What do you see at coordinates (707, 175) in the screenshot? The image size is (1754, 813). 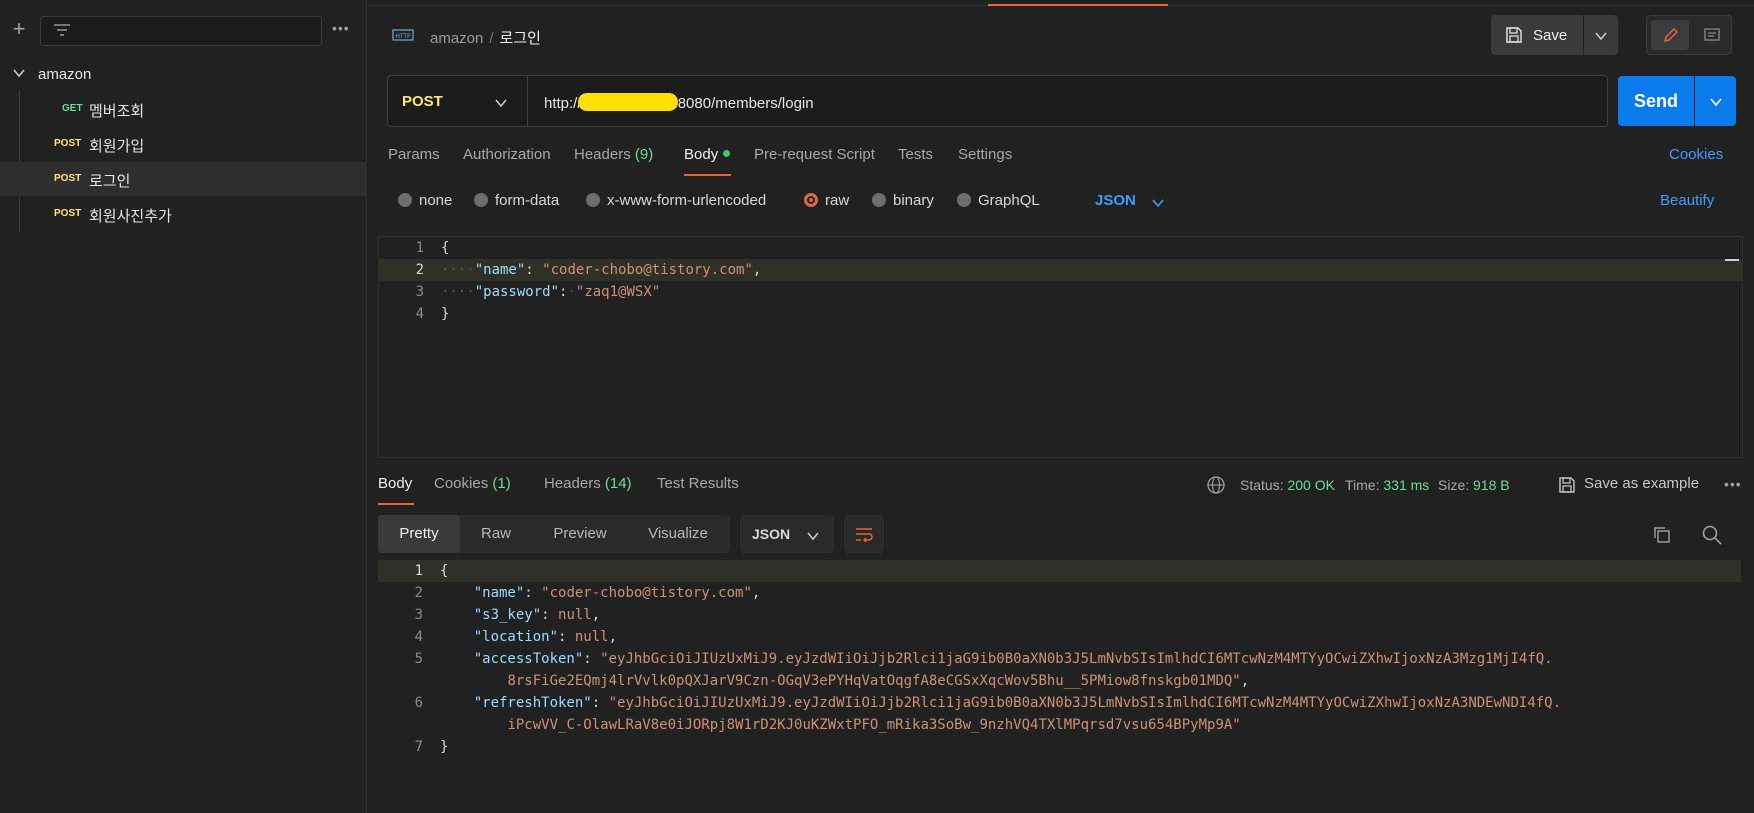 I see `tab-underline` at bounding box center [707, 175].